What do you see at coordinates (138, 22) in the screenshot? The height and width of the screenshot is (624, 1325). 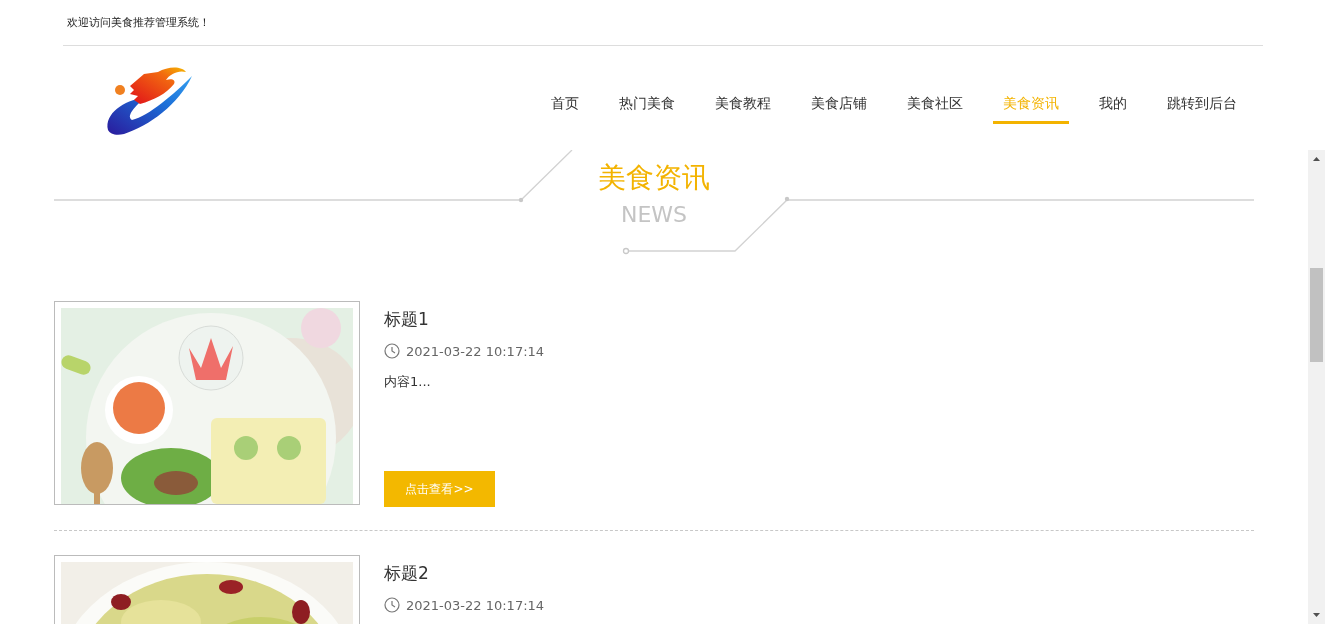 I see `welcome-text: 欢迎访问美食推荐管理系统！` at bounding box center [138, 22].